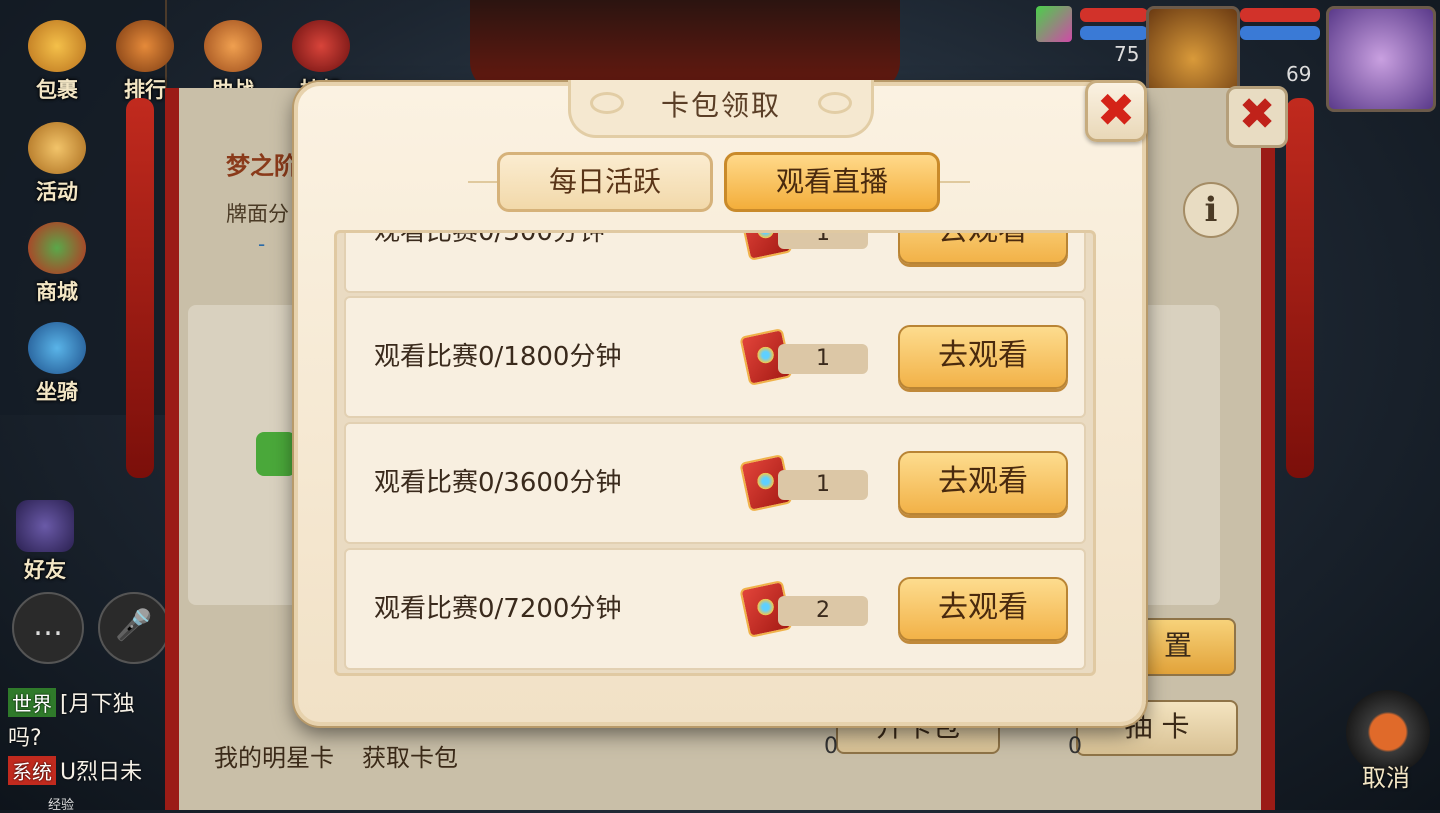  What do you see at coordinates (1114, 33) in the screenshot?
I see `mp-bar` at bounding box center [1114, 33].